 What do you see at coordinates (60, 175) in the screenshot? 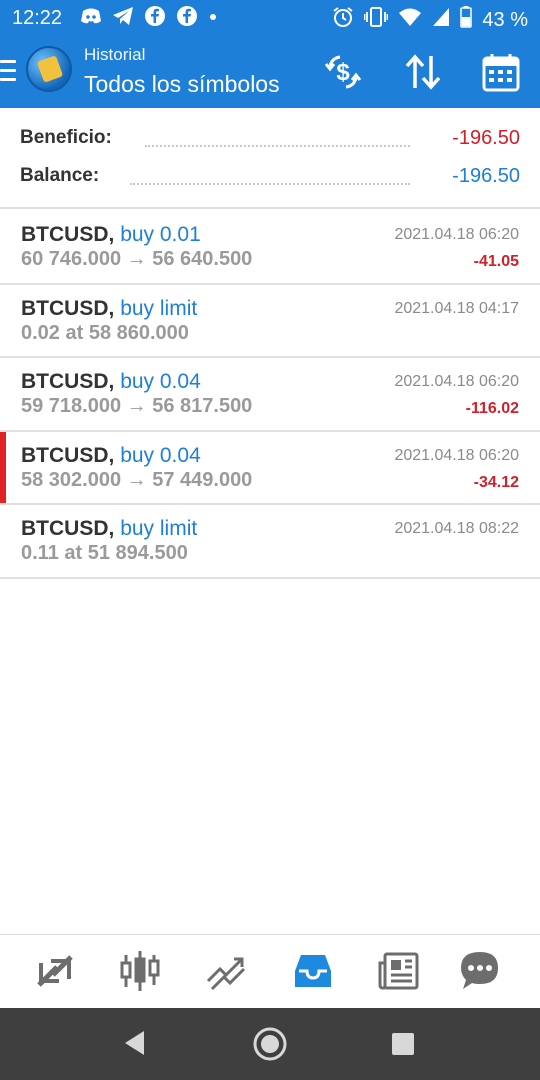
I see `balance-label: Balance:` at bounding box center [60, 175].